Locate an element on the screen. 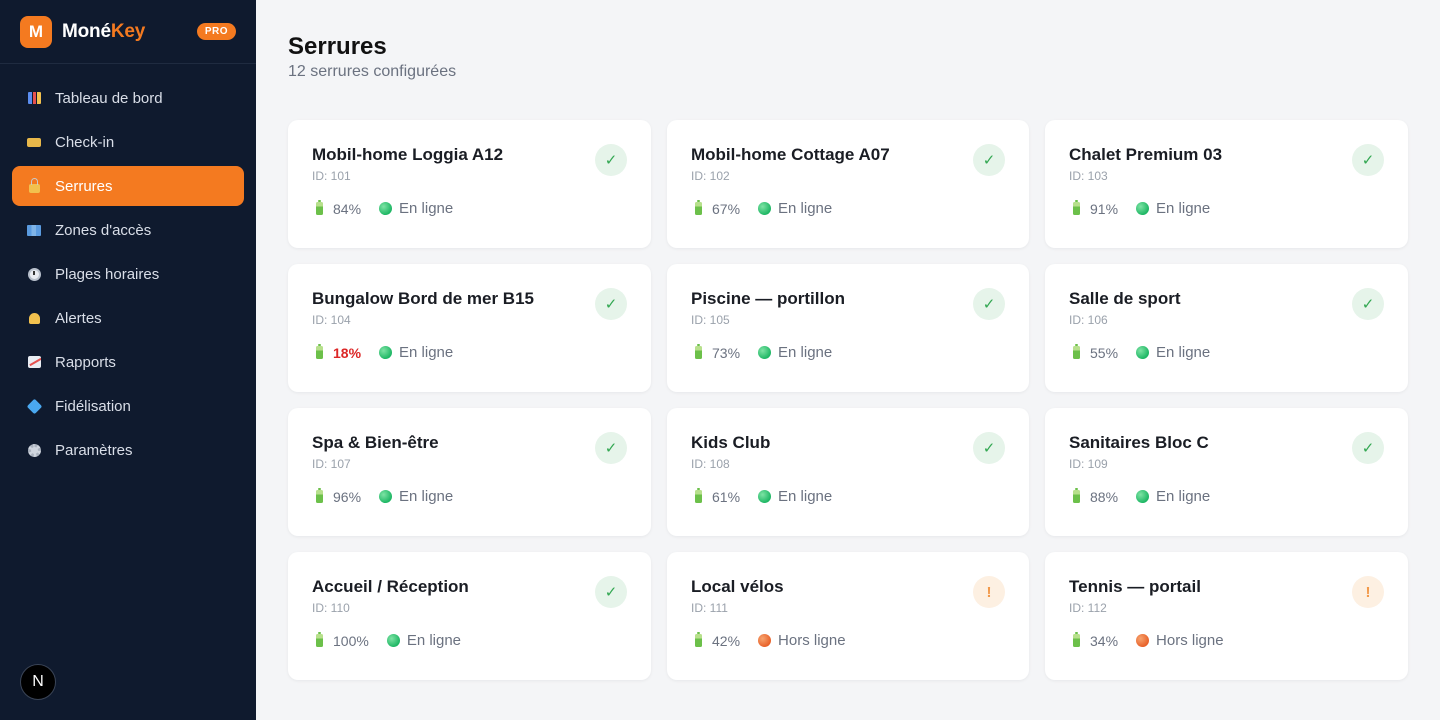  sidebar-item-fidelisation: Fidélisation is located at coordinates (128, 406).